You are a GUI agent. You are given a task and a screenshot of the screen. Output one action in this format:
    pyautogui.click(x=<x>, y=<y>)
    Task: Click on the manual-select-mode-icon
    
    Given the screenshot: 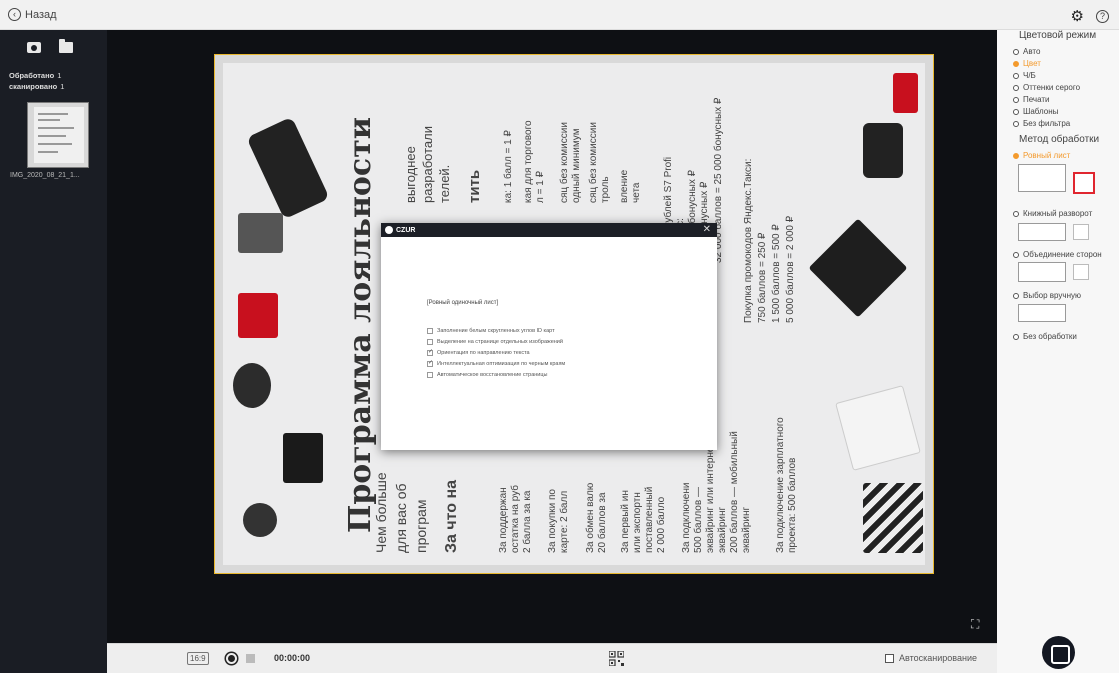 What is the action you would take?
    pyautogui.click(x=1042, y=313)
    